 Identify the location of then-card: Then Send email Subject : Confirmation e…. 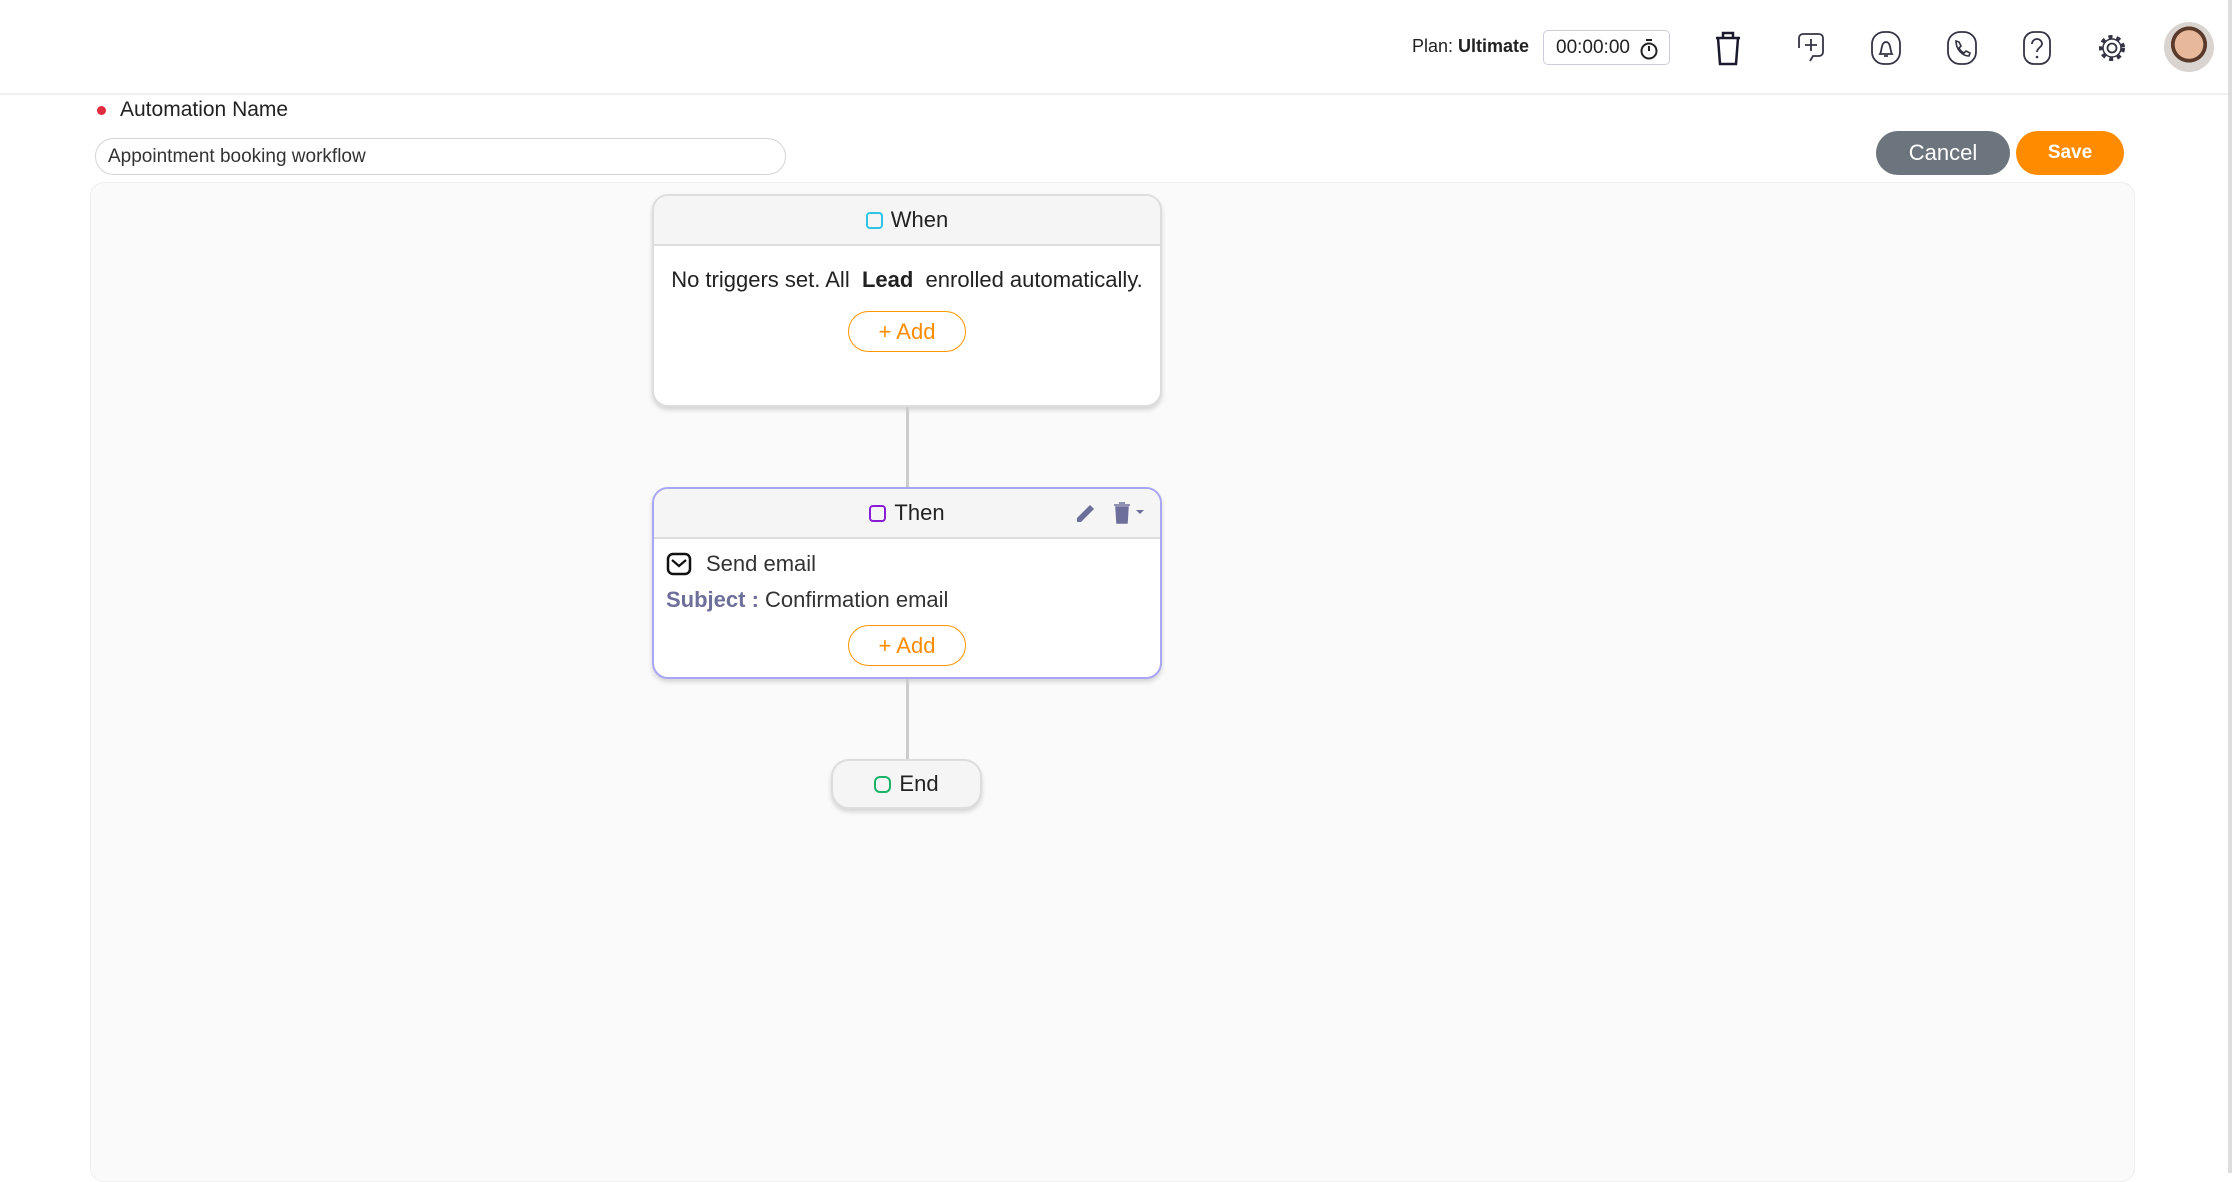
(907, 583).